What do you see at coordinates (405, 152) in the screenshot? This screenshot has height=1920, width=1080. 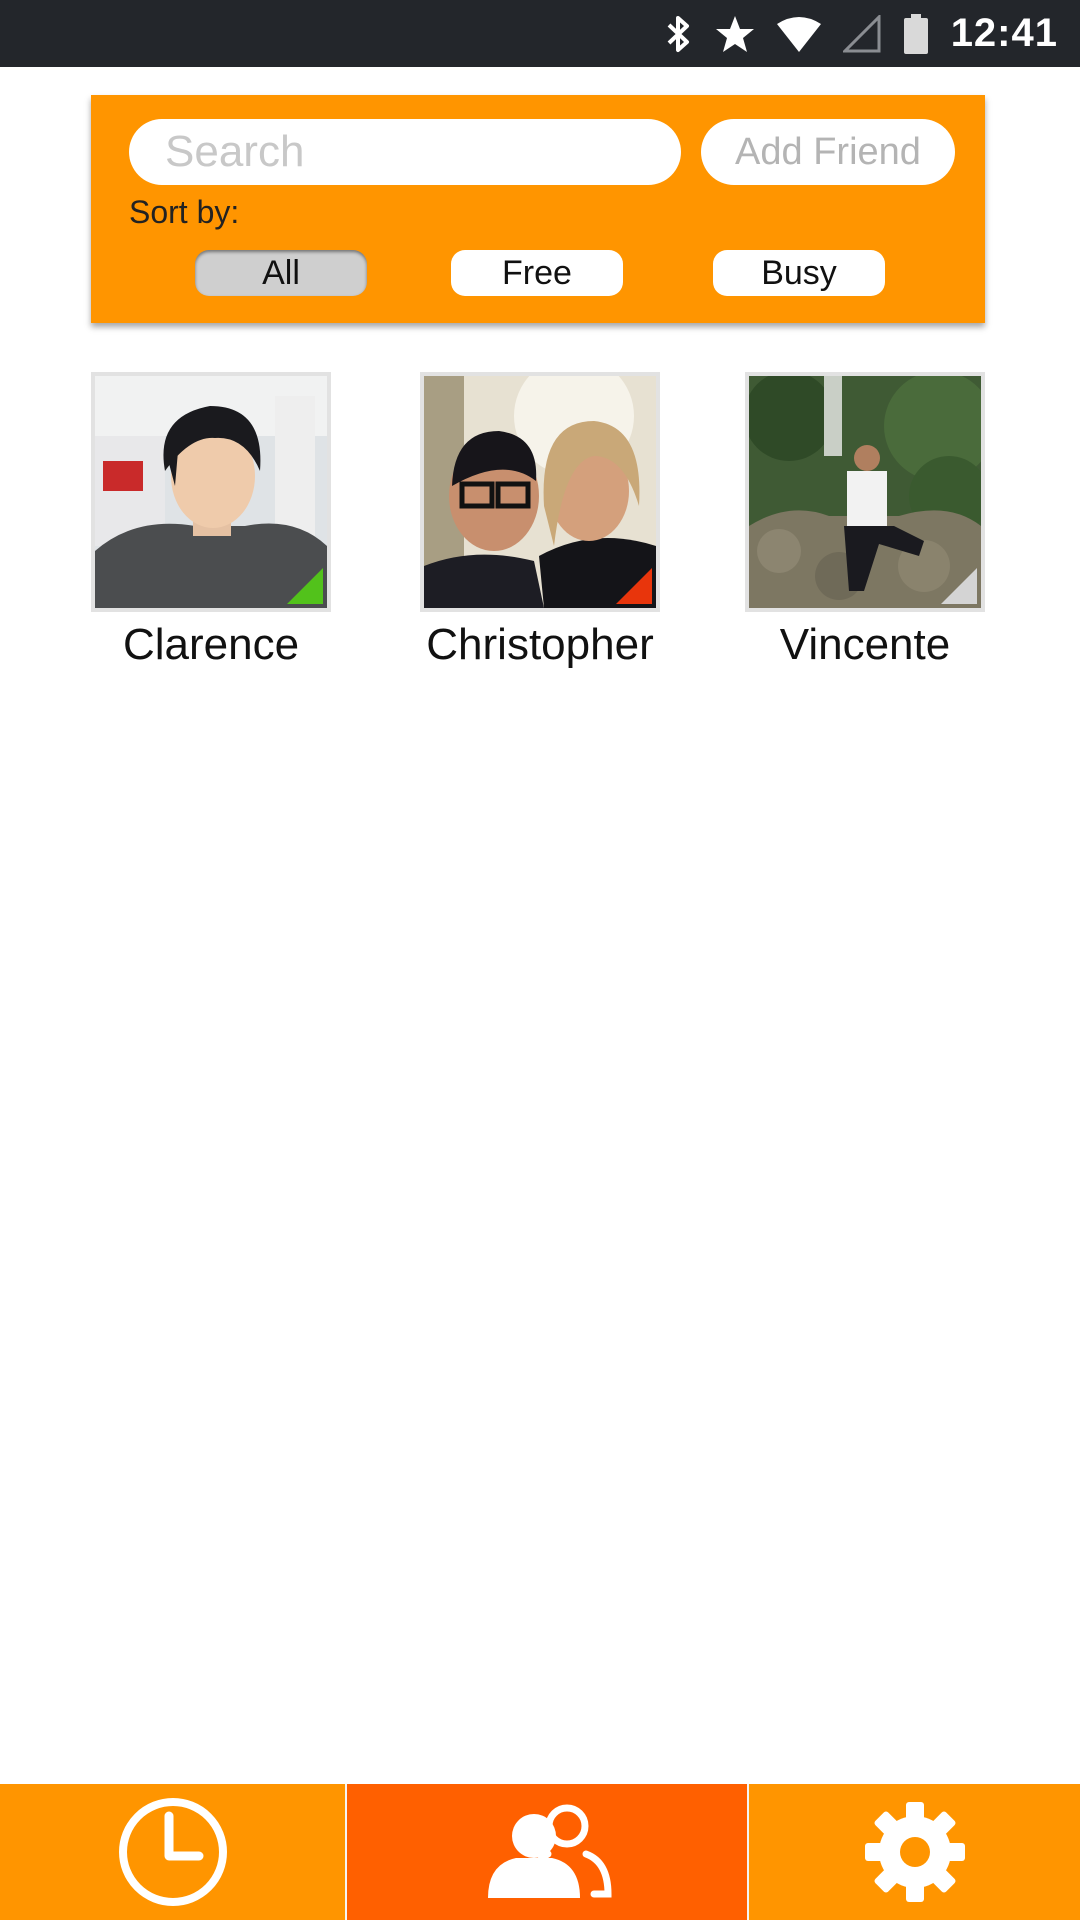 I see `search-input` at bounding box center [405, 152].